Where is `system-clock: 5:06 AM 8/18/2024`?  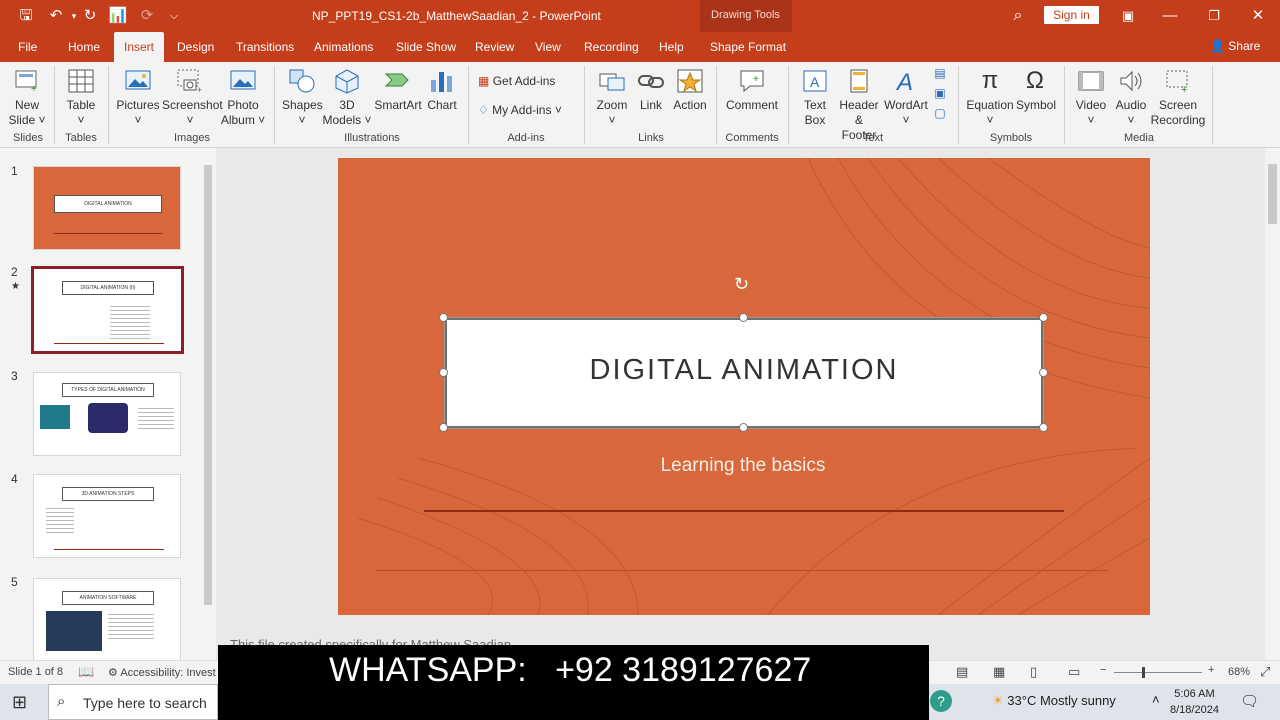 system-clock: 5:06 AM 8/18/2024 is located at coordinates (1194, 702).